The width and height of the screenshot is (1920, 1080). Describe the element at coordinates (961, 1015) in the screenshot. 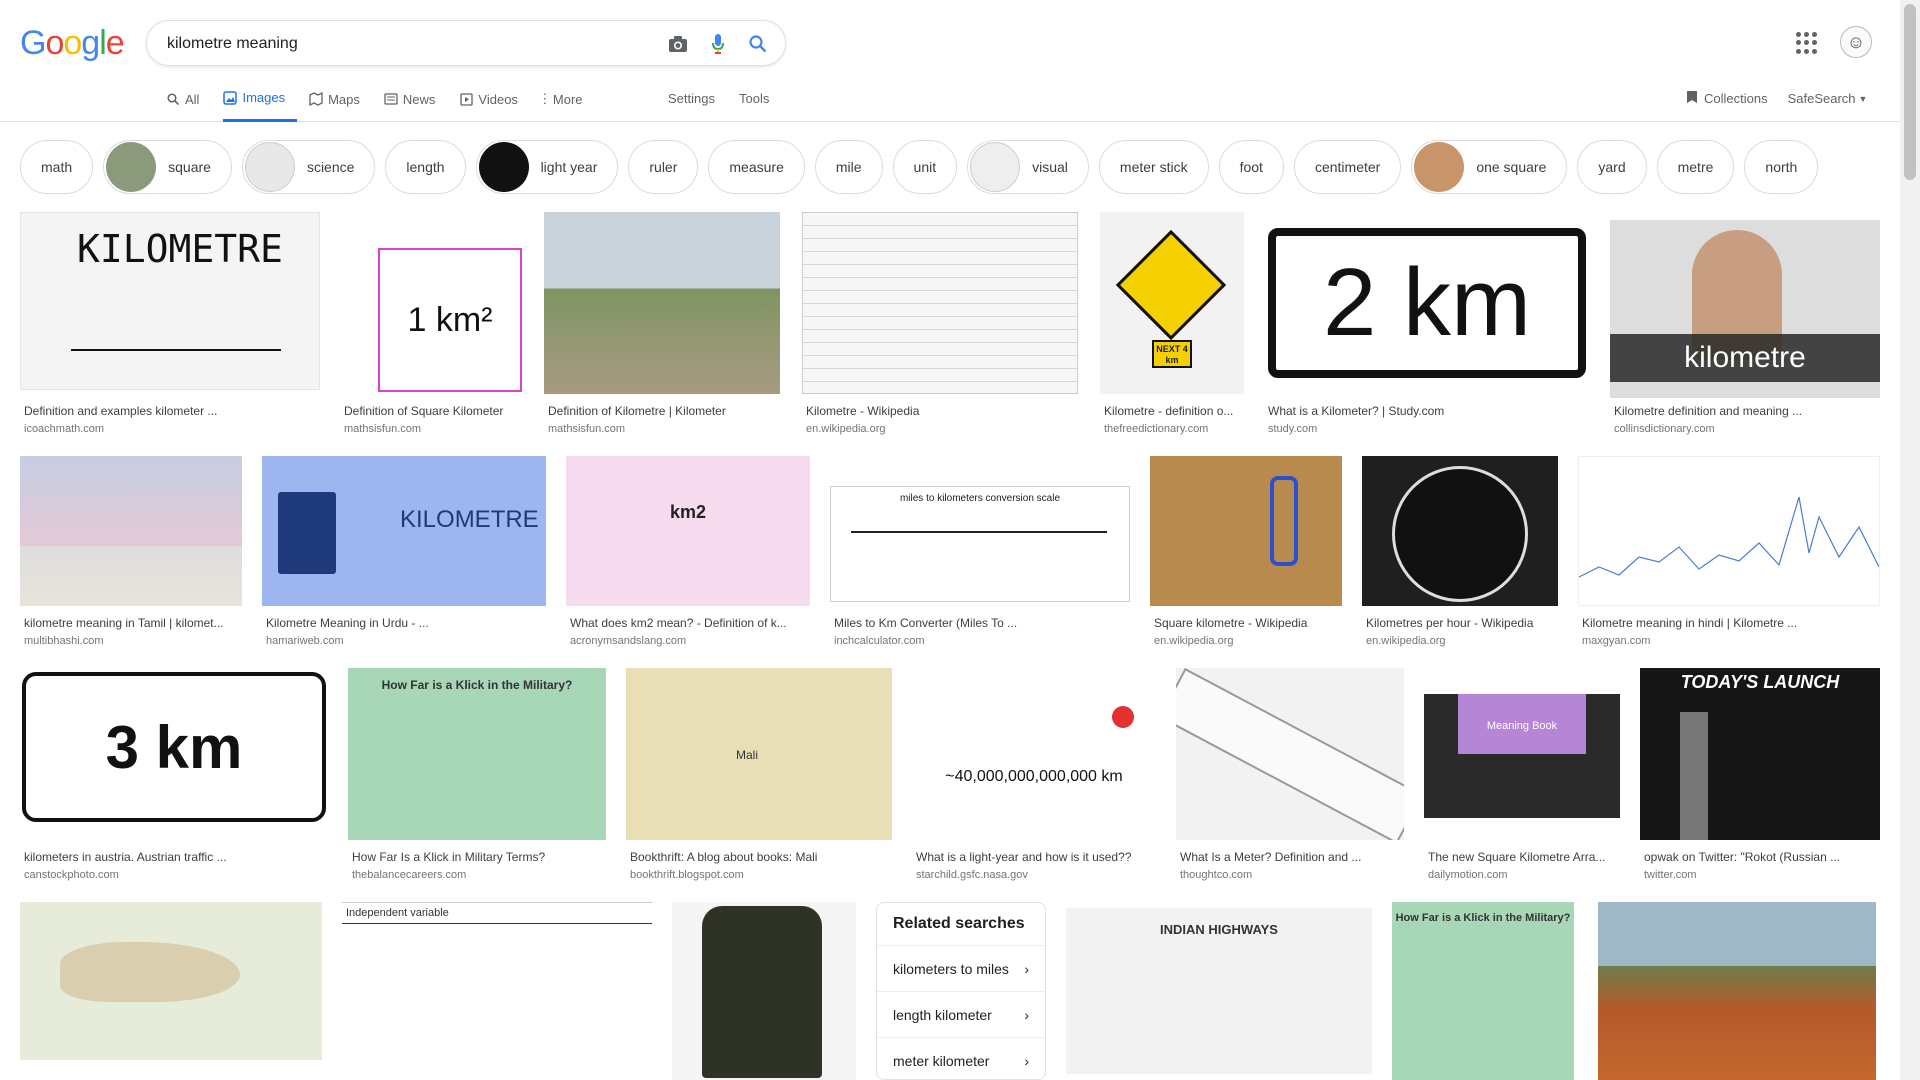

I see `related-search-item: length kilometer ›` at that location.